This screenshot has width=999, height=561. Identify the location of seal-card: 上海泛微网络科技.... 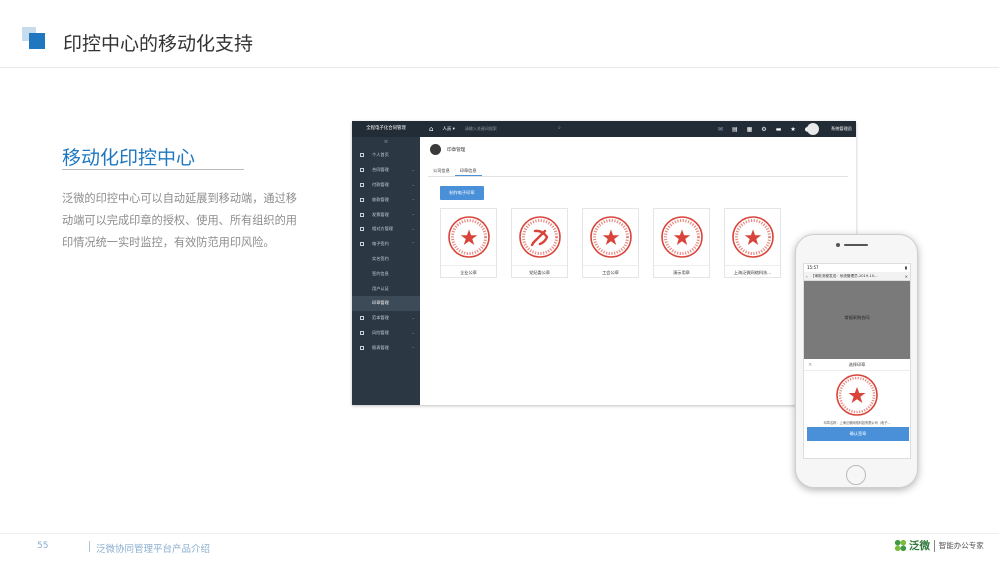
(752, 243).